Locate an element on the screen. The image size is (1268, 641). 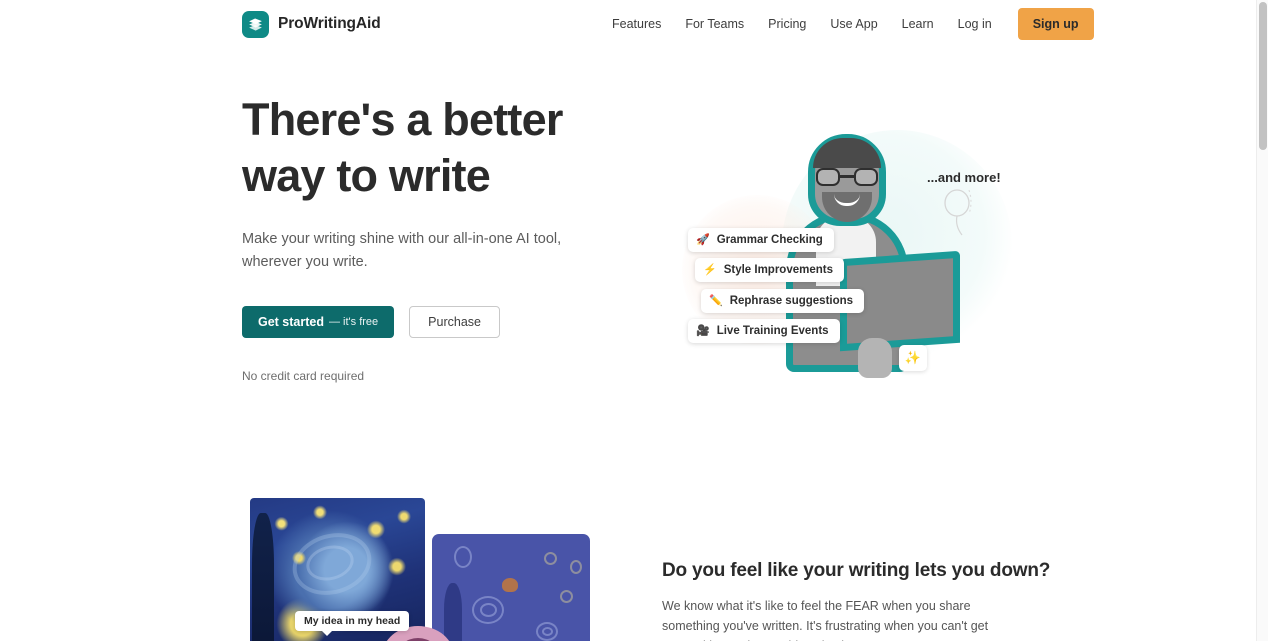
feature-pill-live-training-events: 🎥 Live Training Events is located at coordinates (764, 331).